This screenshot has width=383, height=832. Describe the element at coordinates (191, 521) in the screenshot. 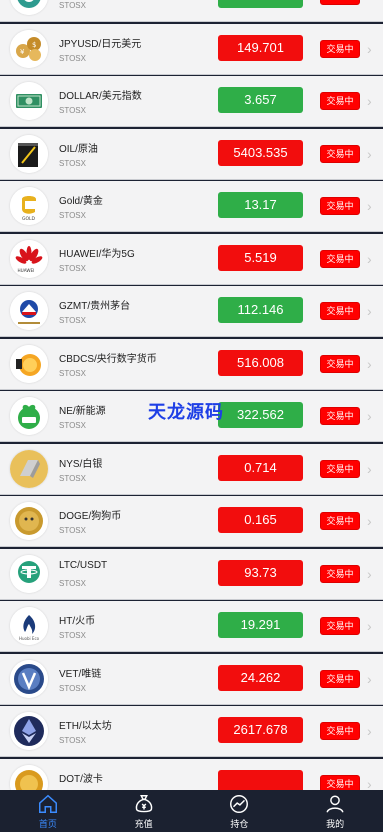

I see `market-row: DOGE/狗狗币 STOSX 0.165 交易中 ›` at that location.